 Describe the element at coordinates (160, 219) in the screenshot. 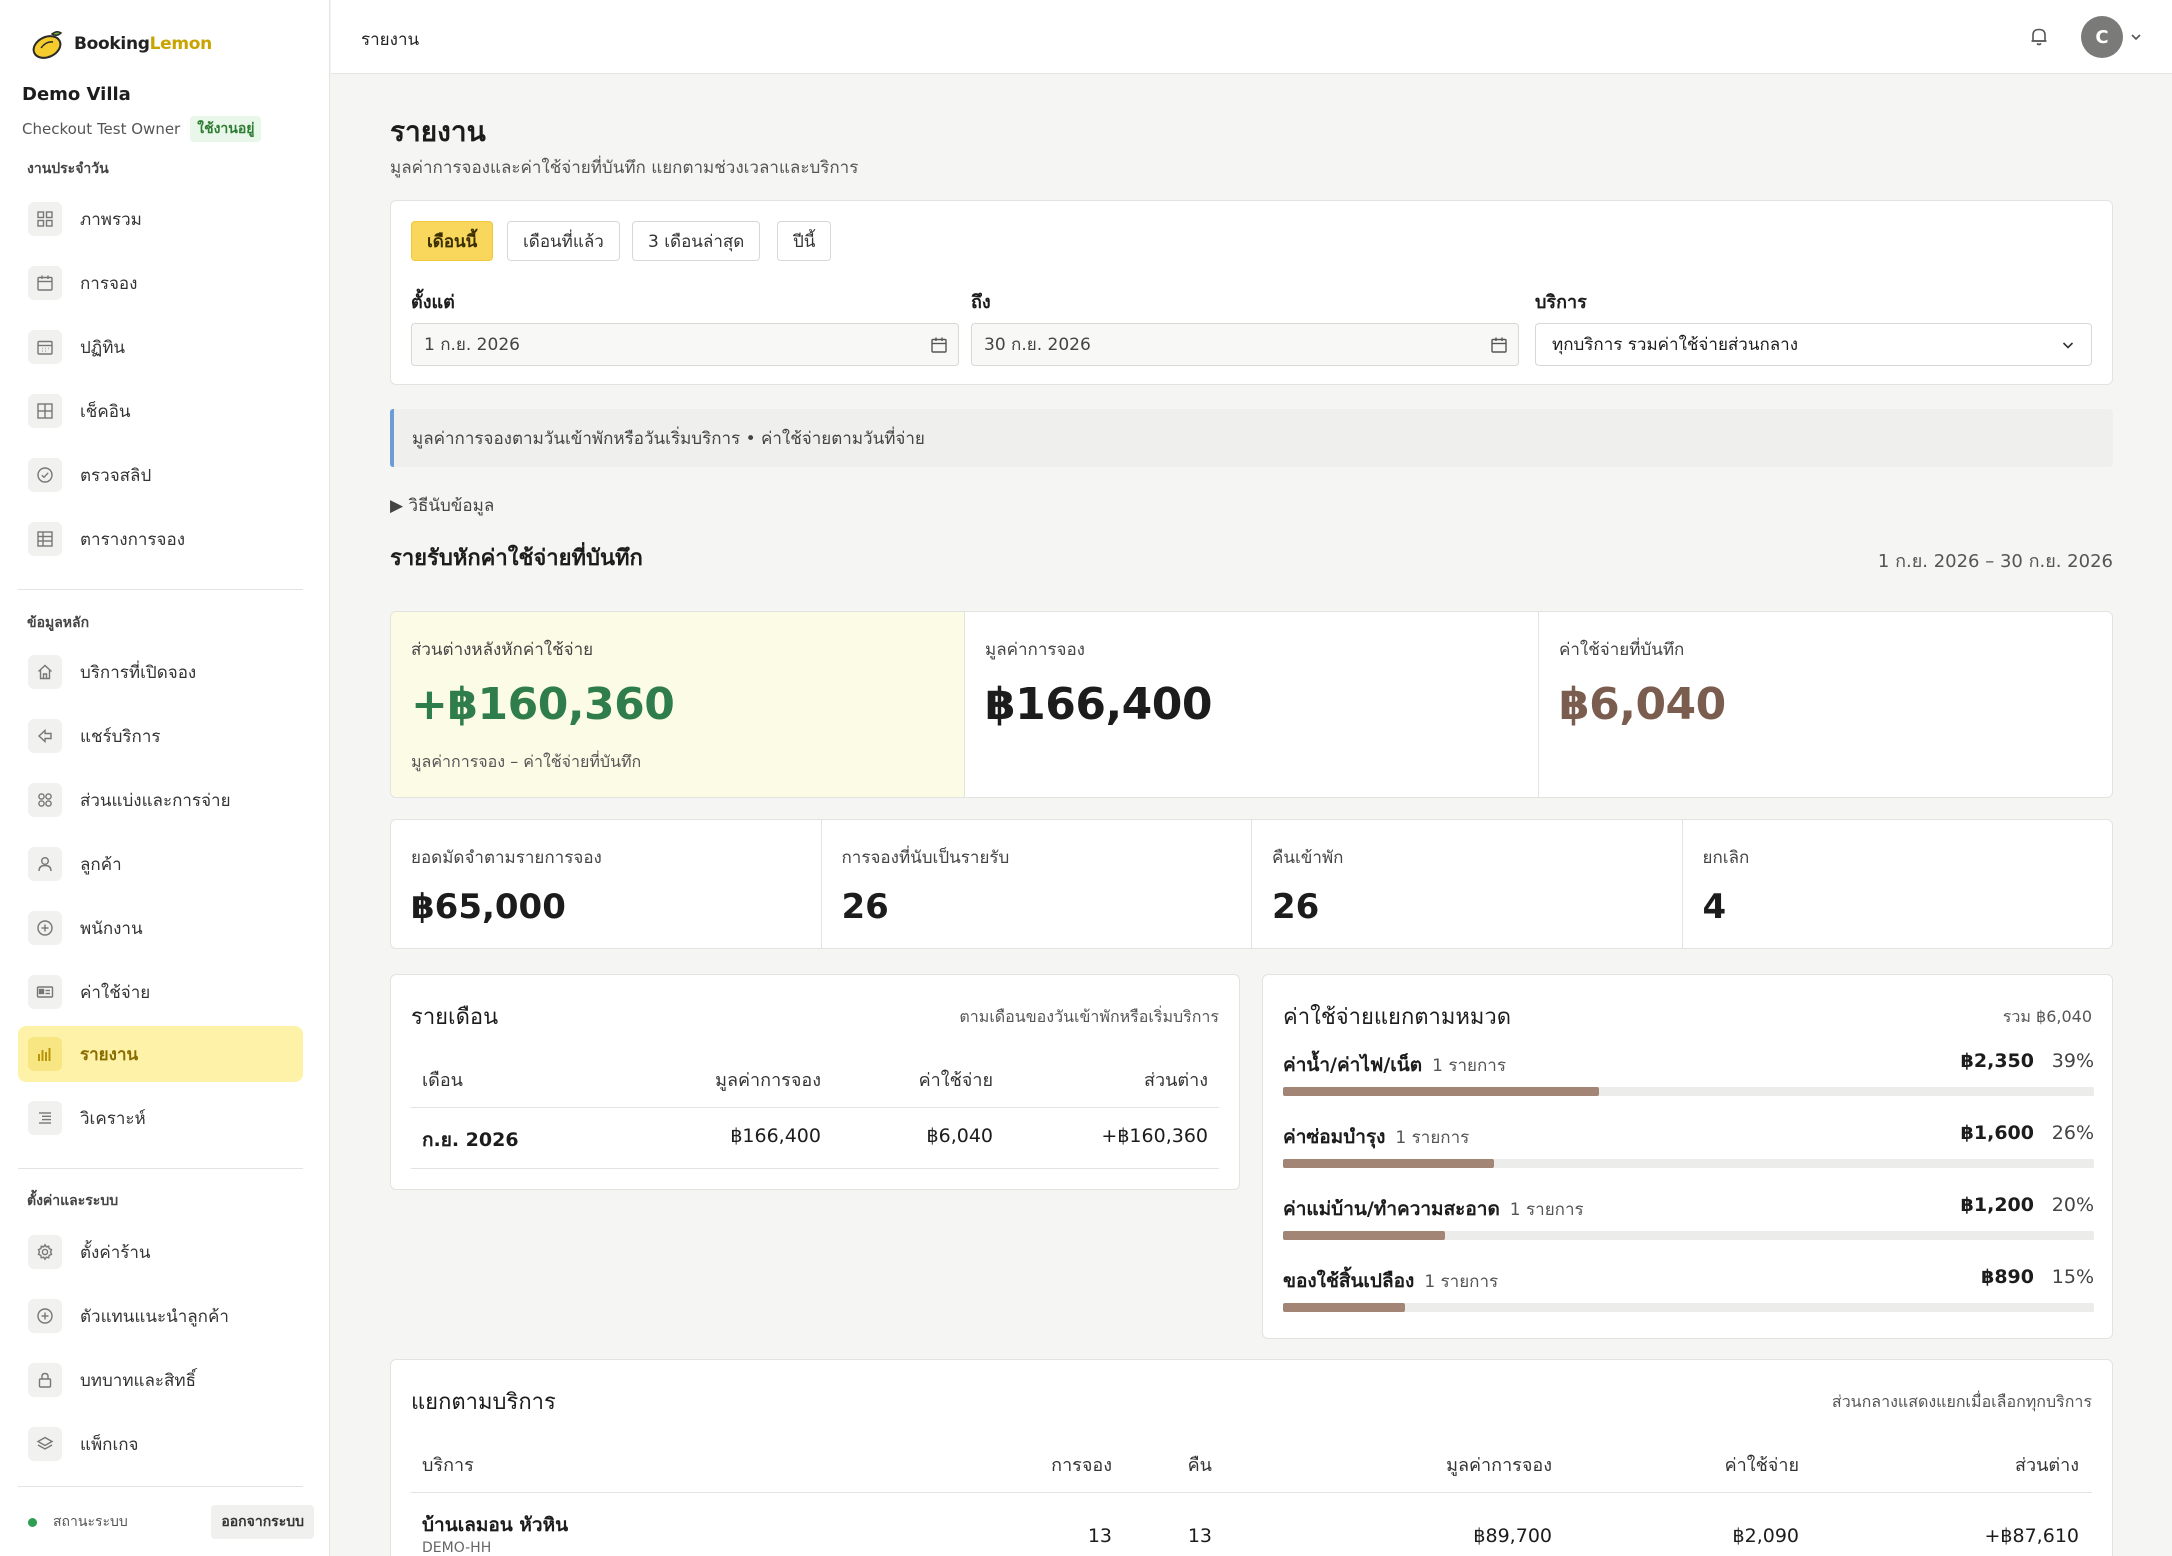

I see `sidebar-item-overview: ภาพรวม` at that location.